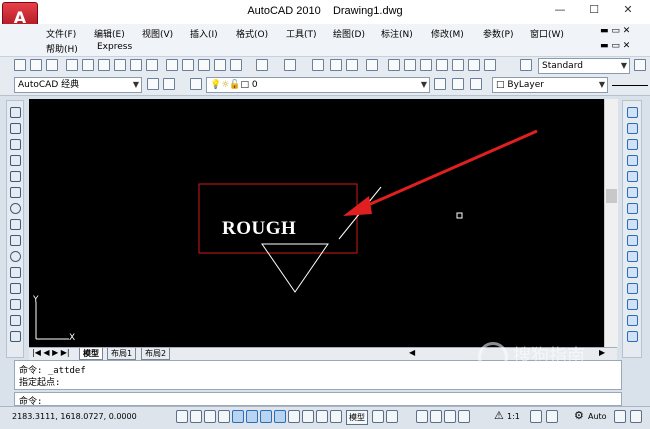  What do you see at coordinates (474, 65) in the screenshot?
I see `quickcalc-icon` at bounding box center [474, 65].